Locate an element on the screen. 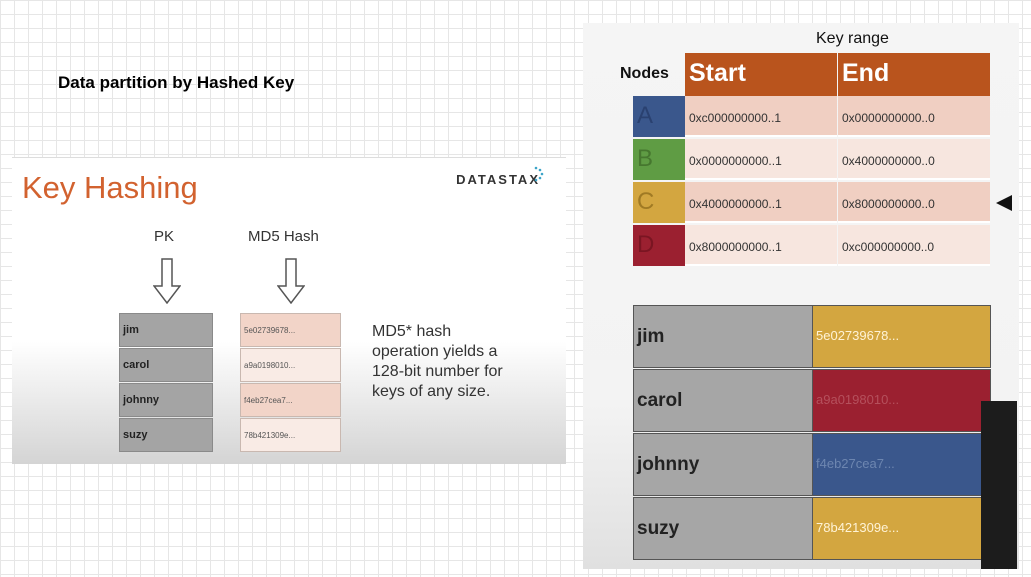 The height and width of the screenshot is (577, 1031). pk-cell: suzy is located at coordinates (166, 435).